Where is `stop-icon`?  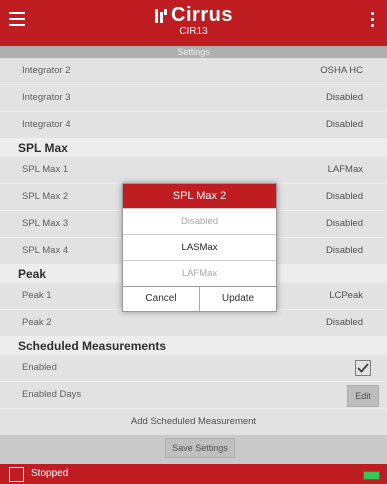 stop-icon is located at coordinates (16, 474).